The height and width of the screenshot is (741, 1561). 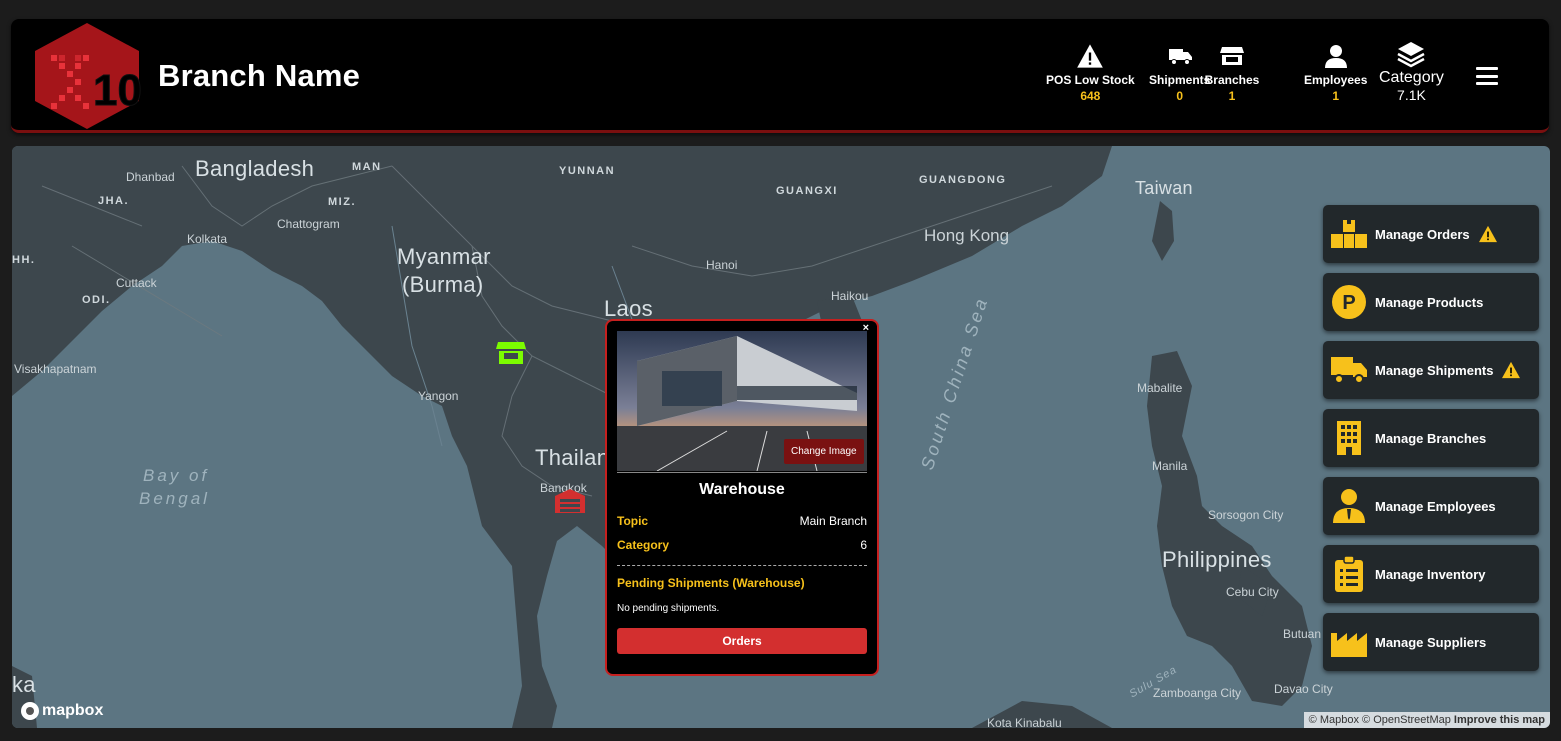 I want to click on manage-shipments-button: Manage Shipments, so click(x=1431, y=370).